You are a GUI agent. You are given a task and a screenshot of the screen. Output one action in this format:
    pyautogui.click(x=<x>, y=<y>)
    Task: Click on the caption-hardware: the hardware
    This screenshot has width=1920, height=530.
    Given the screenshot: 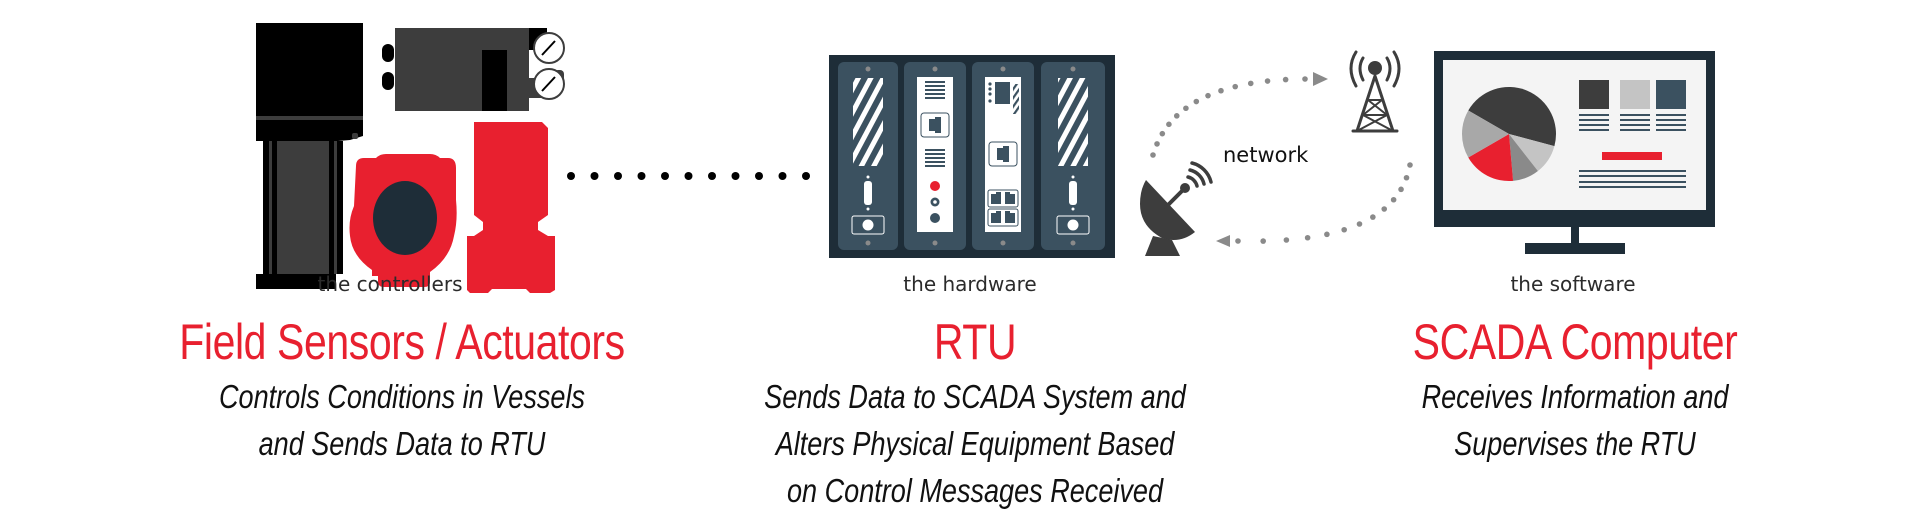 What is the action you would take?
    pyautogui.click(x=970, y=284)
    